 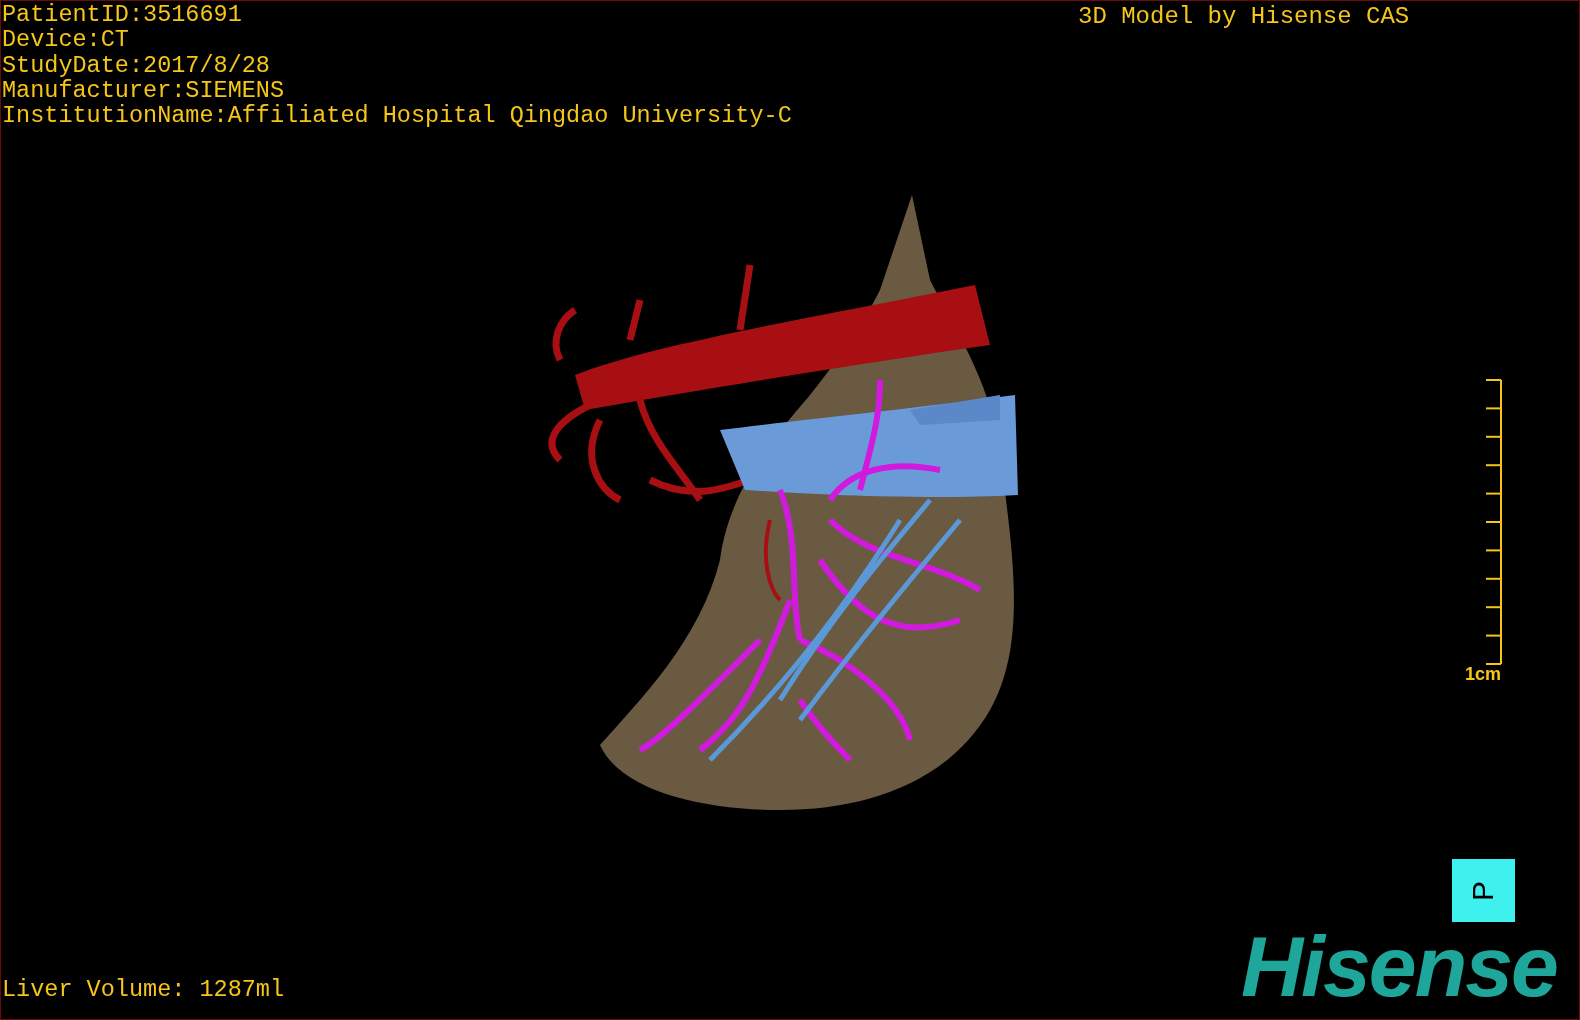 What do you see at coordinates (1483, 674) in the screenshot?
I see `scale-label: 1cm` at bounding box center [1483, 674].